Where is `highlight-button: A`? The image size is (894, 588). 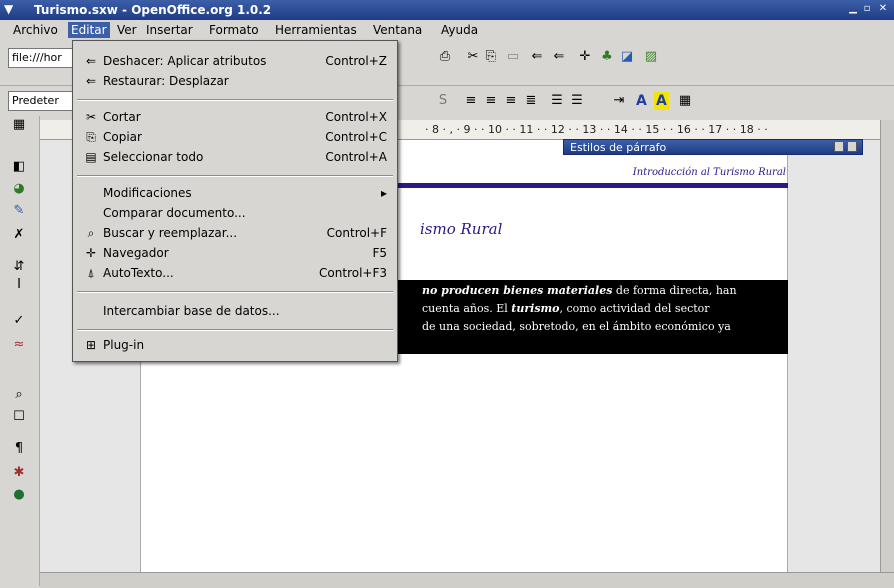
highlight-button: A is located at coordinates (661, 101).